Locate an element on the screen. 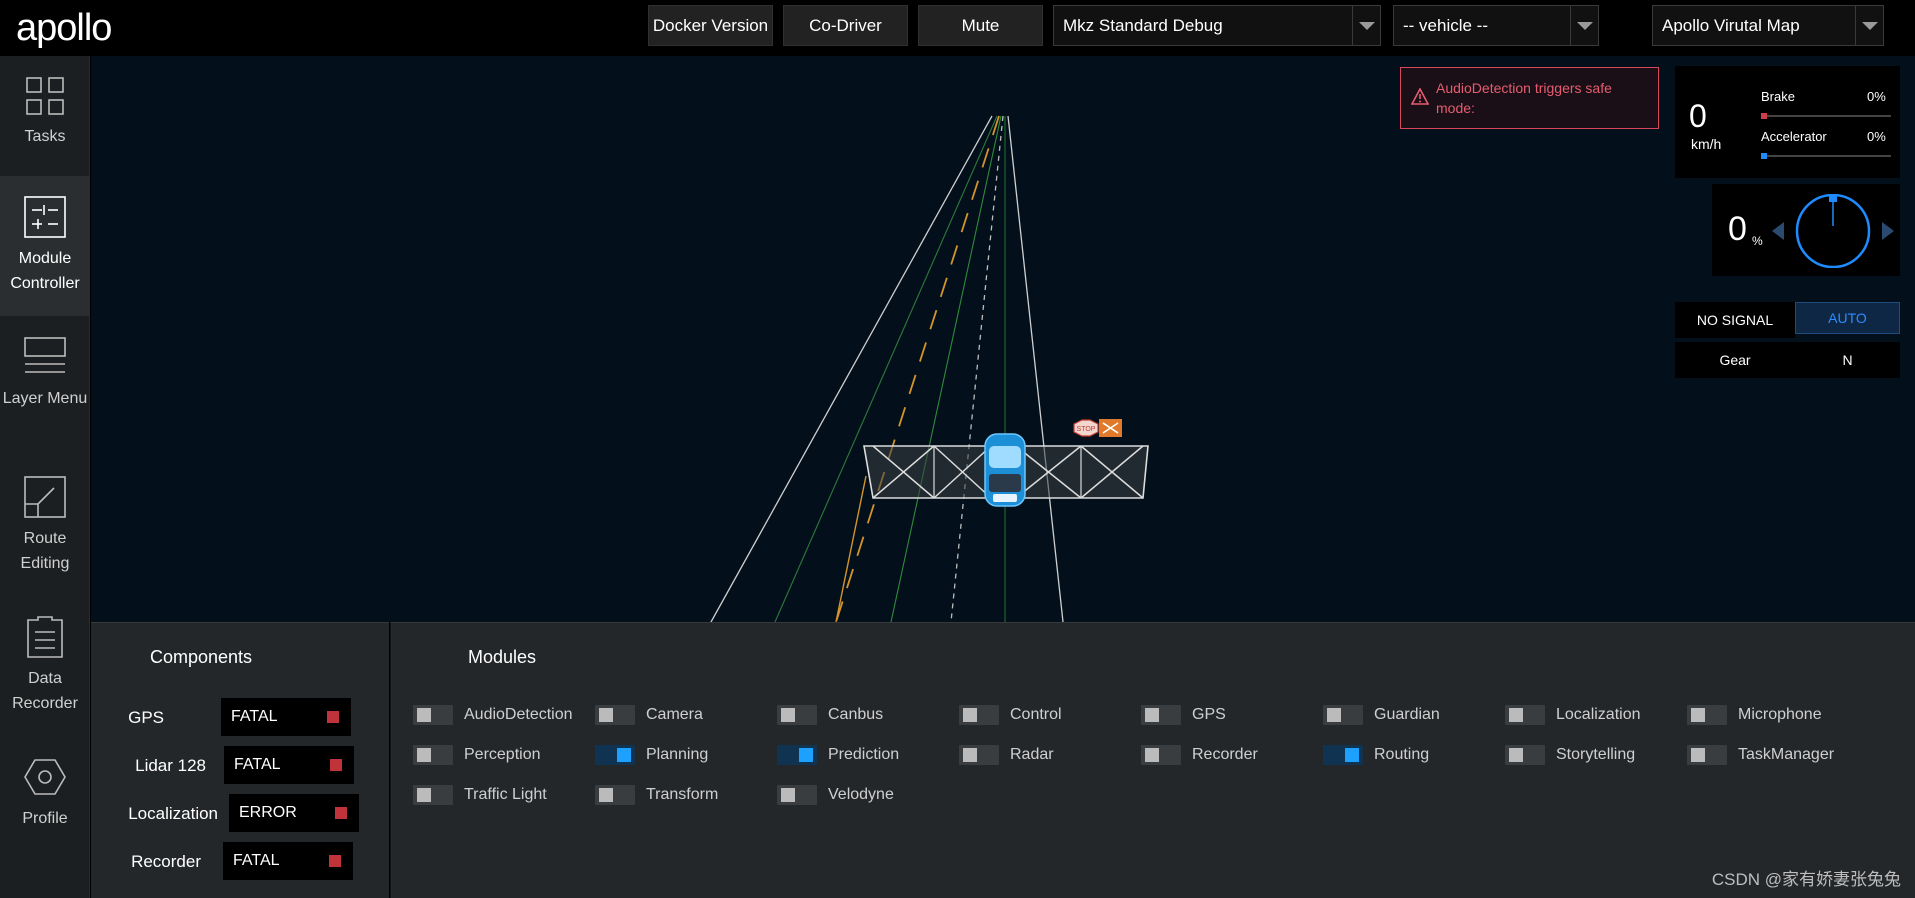 The width and height of the screenshot is (1915, 898). module-toggle-guardian: Guardian is located at coordinates (1381, 715).